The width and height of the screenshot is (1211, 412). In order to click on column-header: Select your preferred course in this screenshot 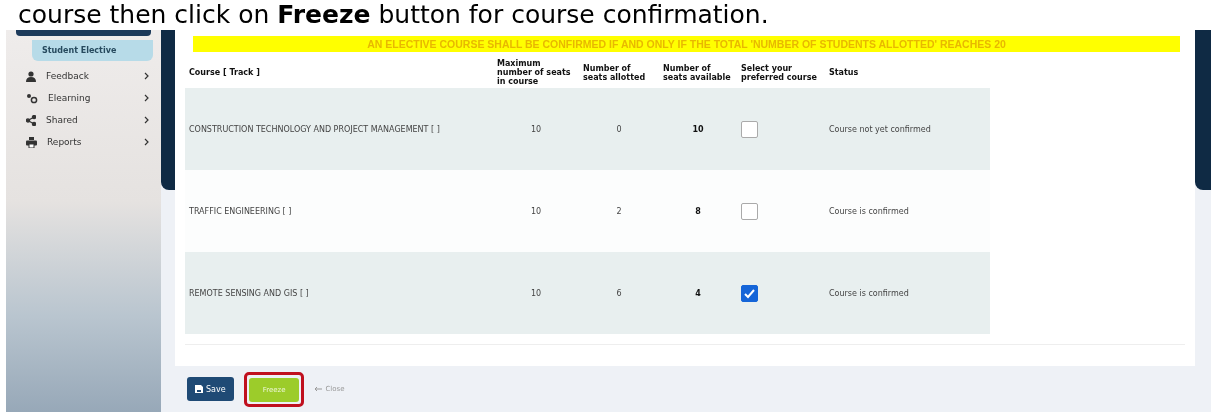, I will do `click(781, 72)`.